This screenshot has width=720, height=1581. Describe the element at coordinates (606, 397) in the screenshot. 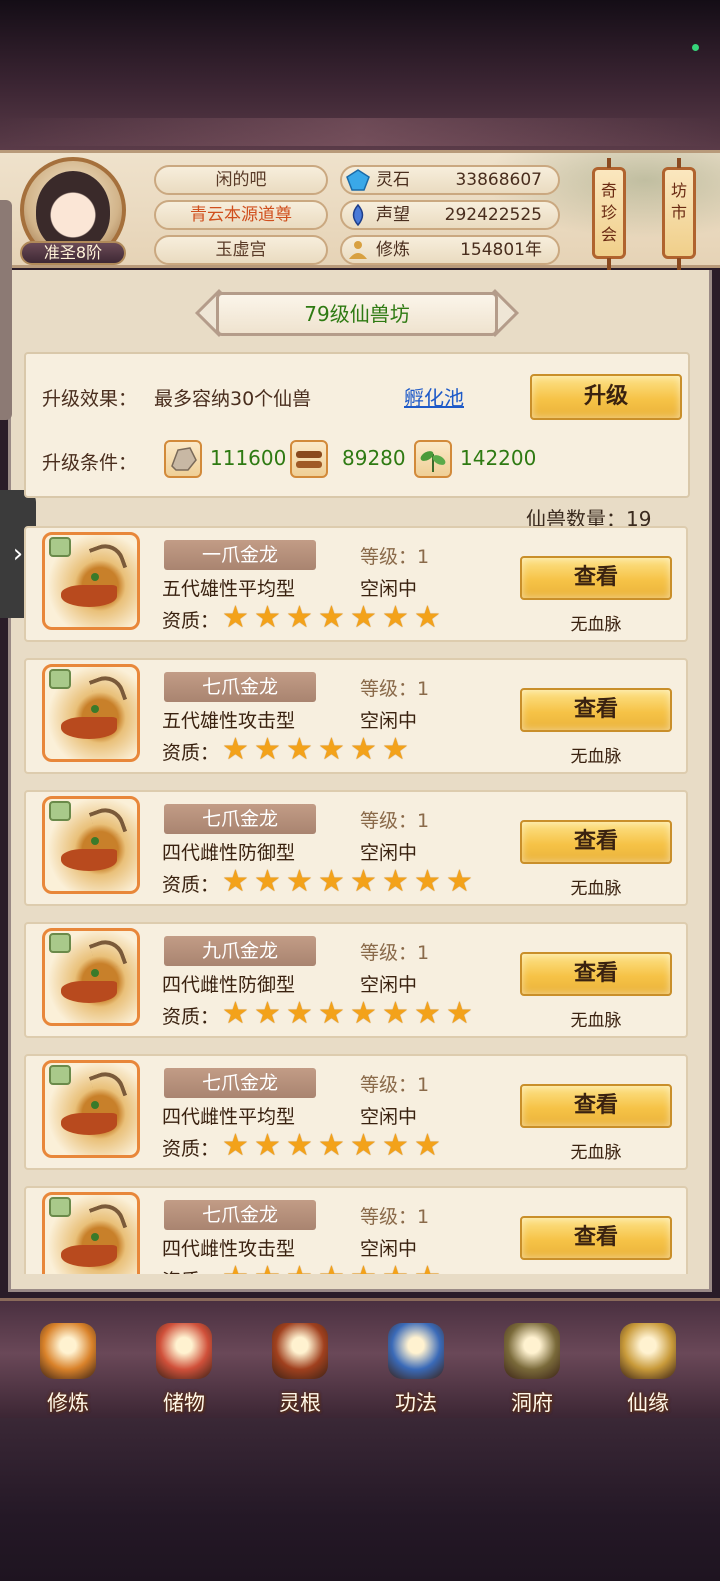

I see `upgrade-button: 升级` at that location.